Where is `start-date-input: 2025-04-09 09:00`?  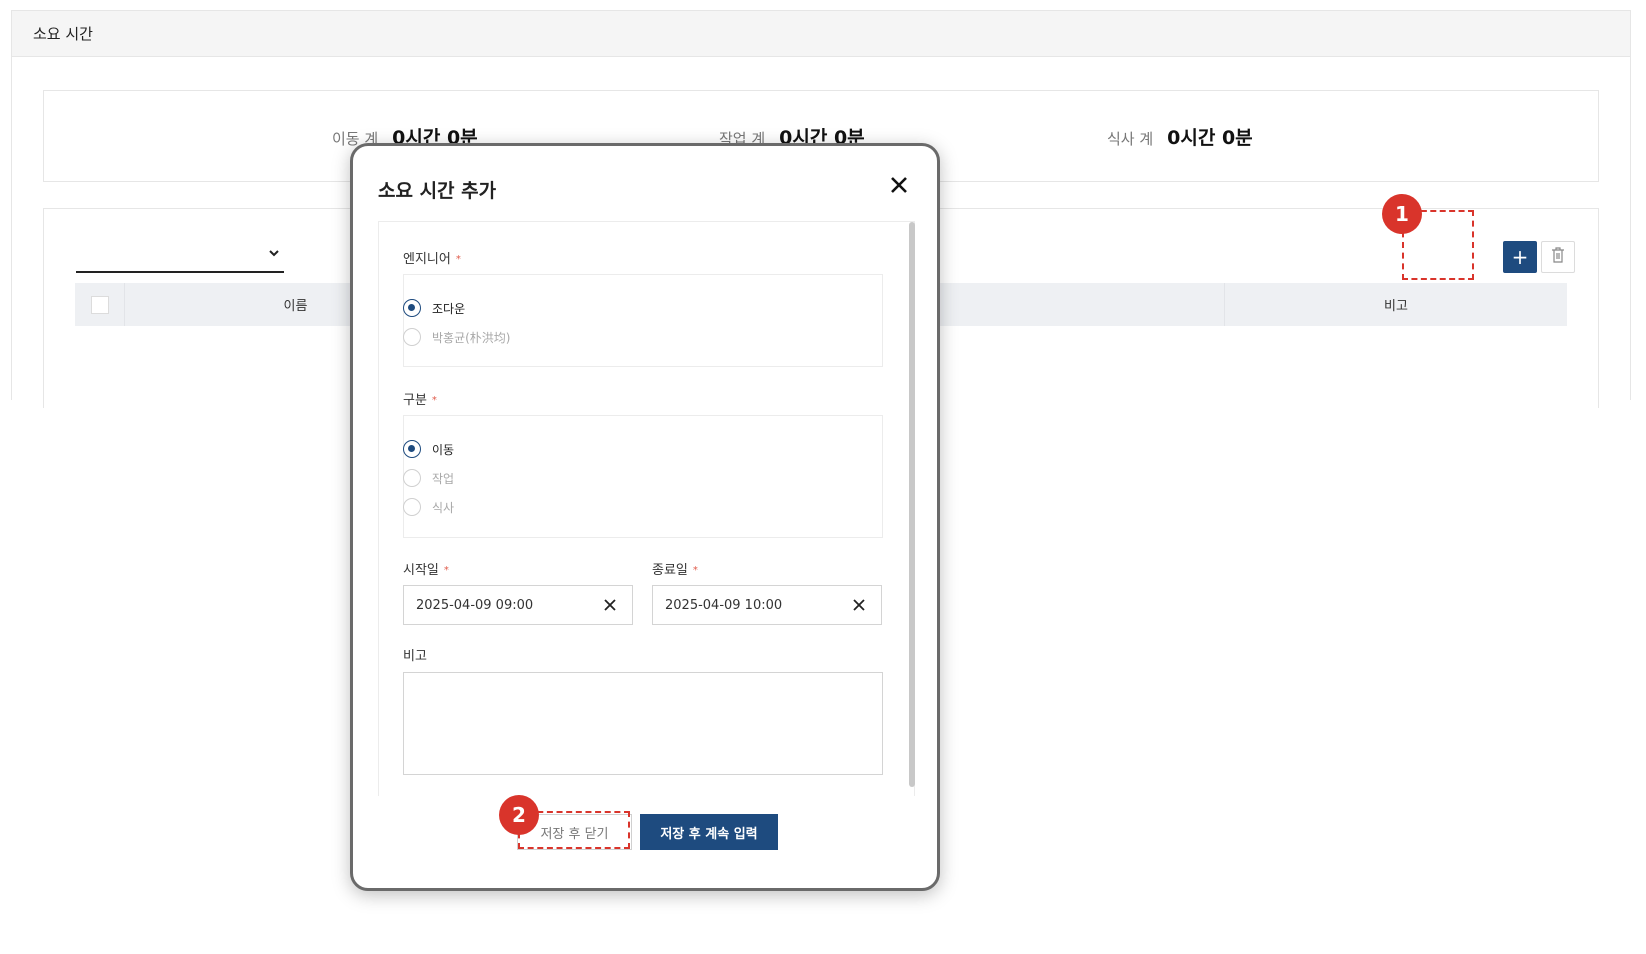 start-date-input: 2025-04-09 09:00 is located at coordinates (518, 605).